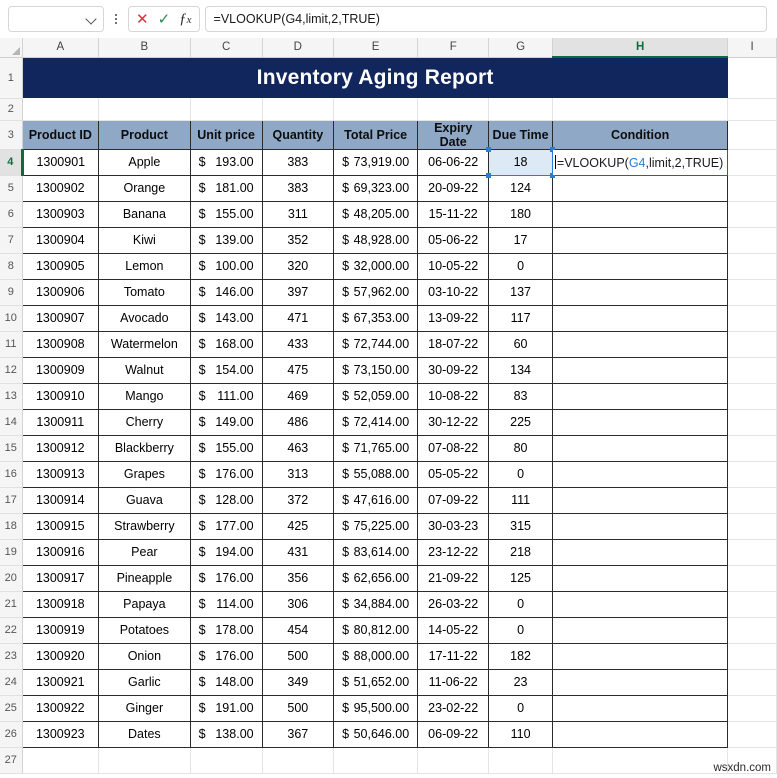  What do you see at coordinates (61, 109) in the screenshot?
I see `cell-a2` at bounding box center [61, 109].